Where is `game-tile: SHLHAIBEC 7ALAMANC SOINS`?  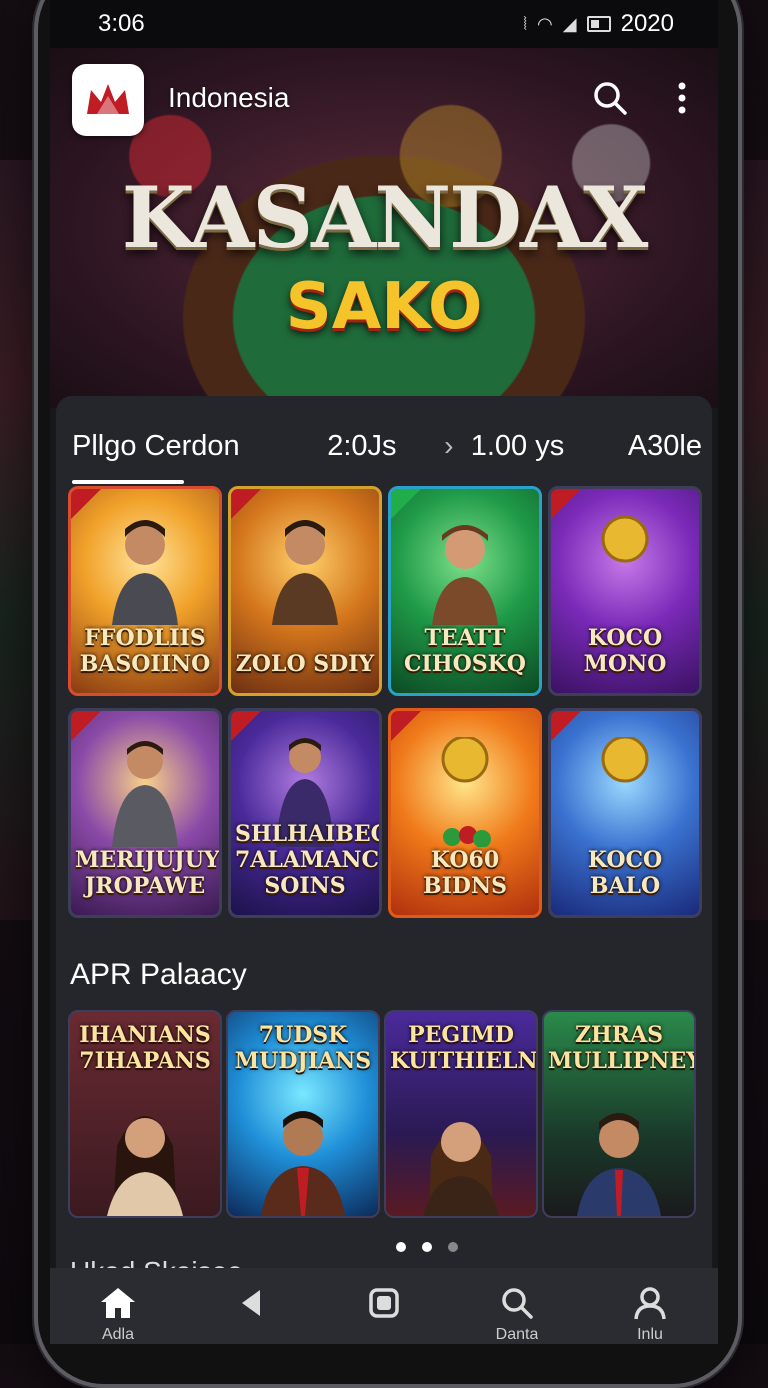
game-tile: SHLHAIBEC 7ALAMANC SOINS is located at coordinates (305, 813).